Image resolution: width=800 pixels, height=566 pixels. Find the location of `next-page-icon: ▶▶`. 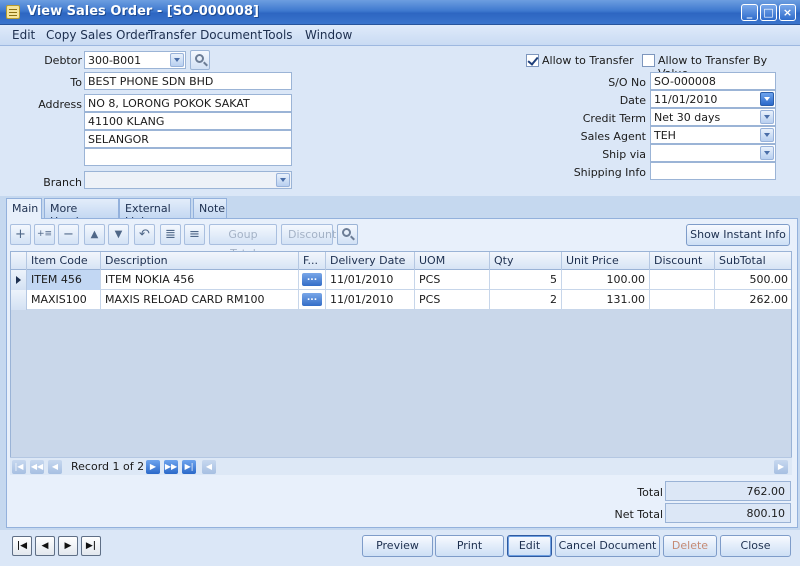

next-page-icon: ▶▶ is located at coordinates (171, 467).